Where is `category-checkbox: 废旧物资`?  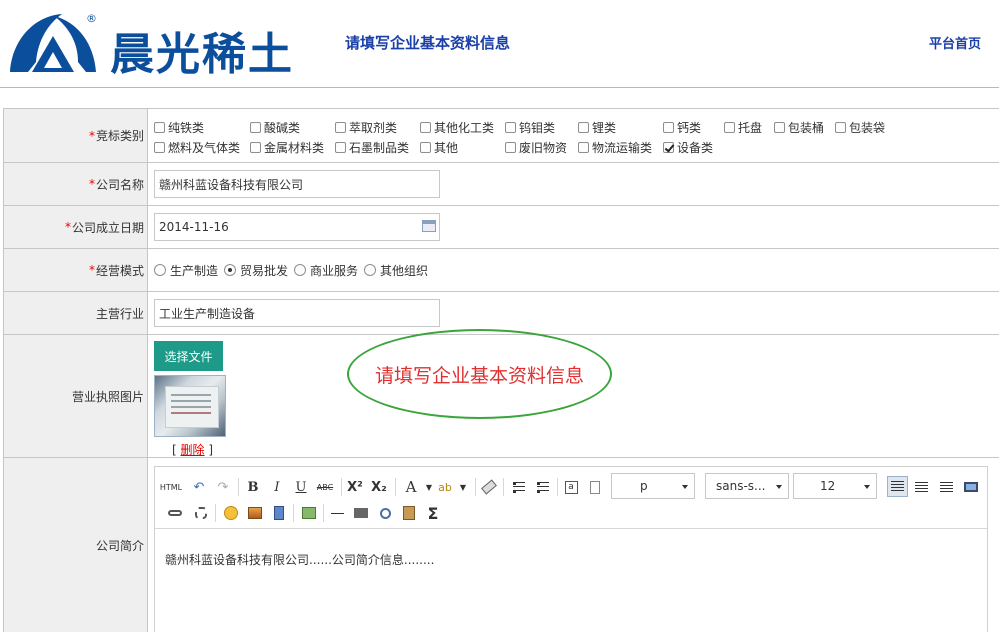 category-checkbox: 废旧物资 is located at coordinates (536, 147).